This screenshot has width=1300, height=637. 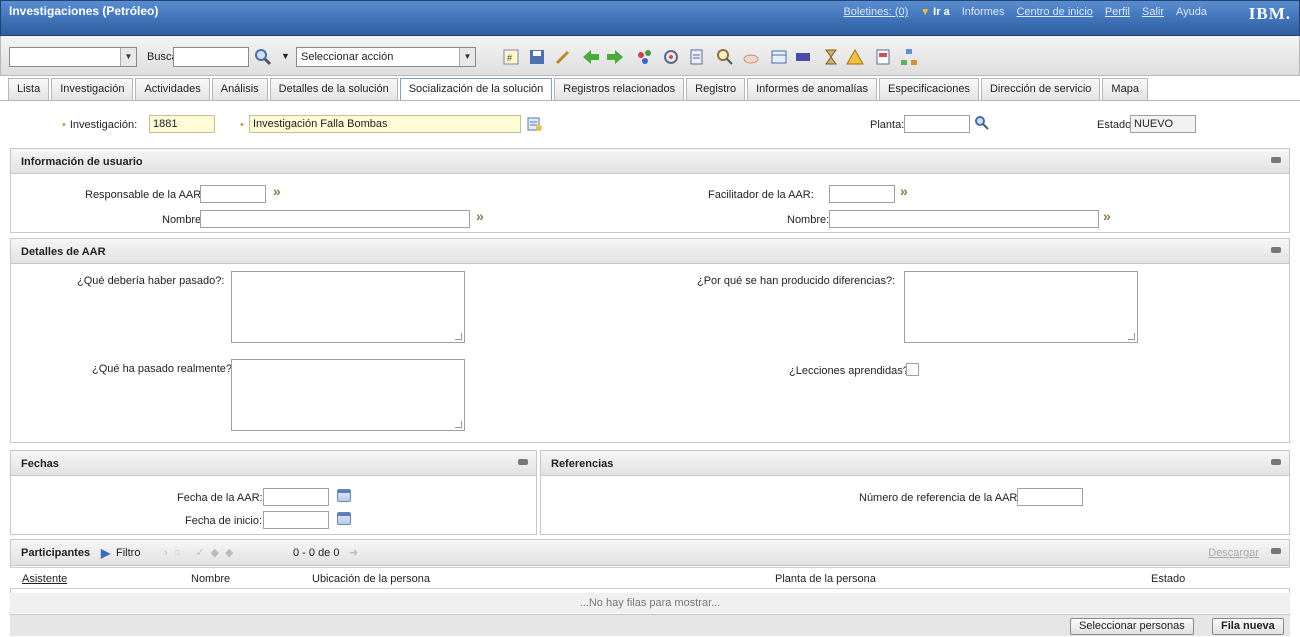 I want to click on attachment-icon, so click(x=751, y=57).